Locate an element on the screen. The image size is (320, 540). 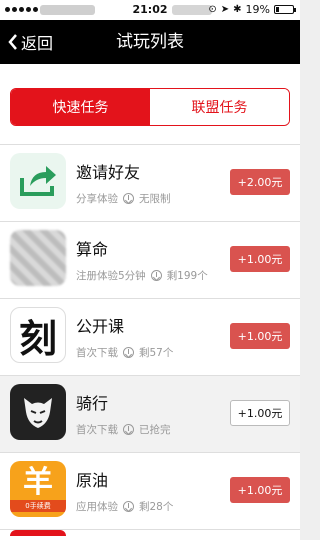
task-meta: 分享体验 无限制 is located at coordinates (123, 198).